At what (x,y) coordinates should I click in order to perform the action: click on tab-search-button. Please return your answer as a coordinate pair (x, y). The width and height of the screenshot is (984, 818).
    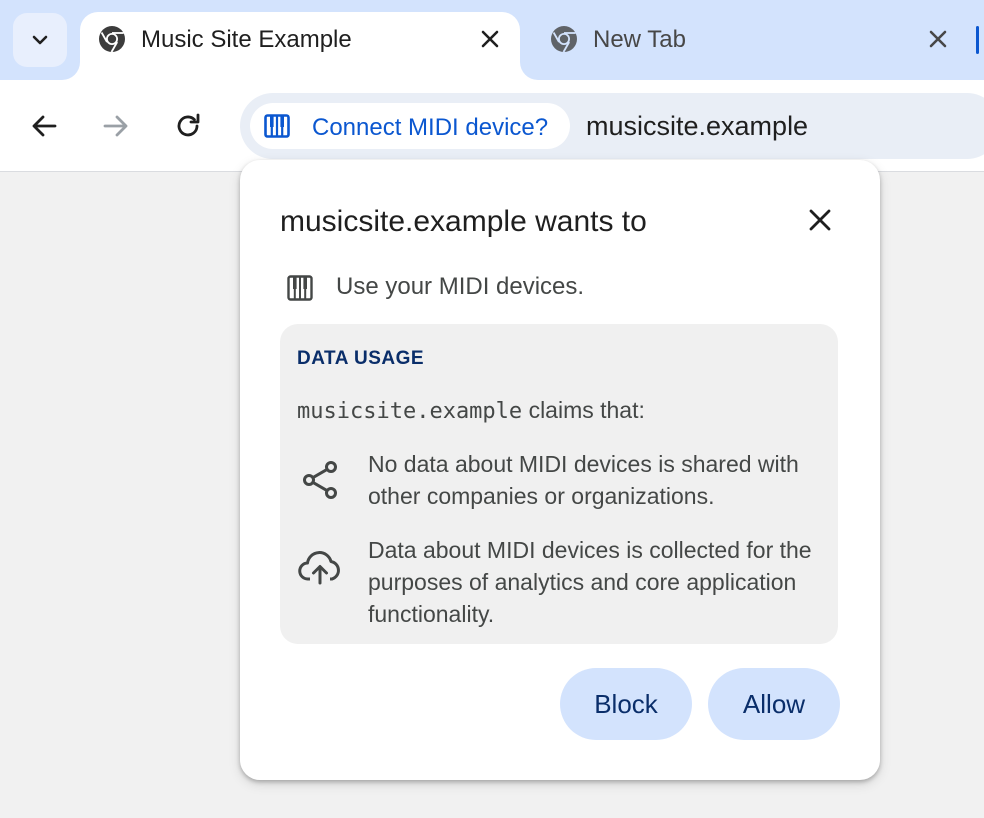
    Looking at the image, I should click on (40, 40).